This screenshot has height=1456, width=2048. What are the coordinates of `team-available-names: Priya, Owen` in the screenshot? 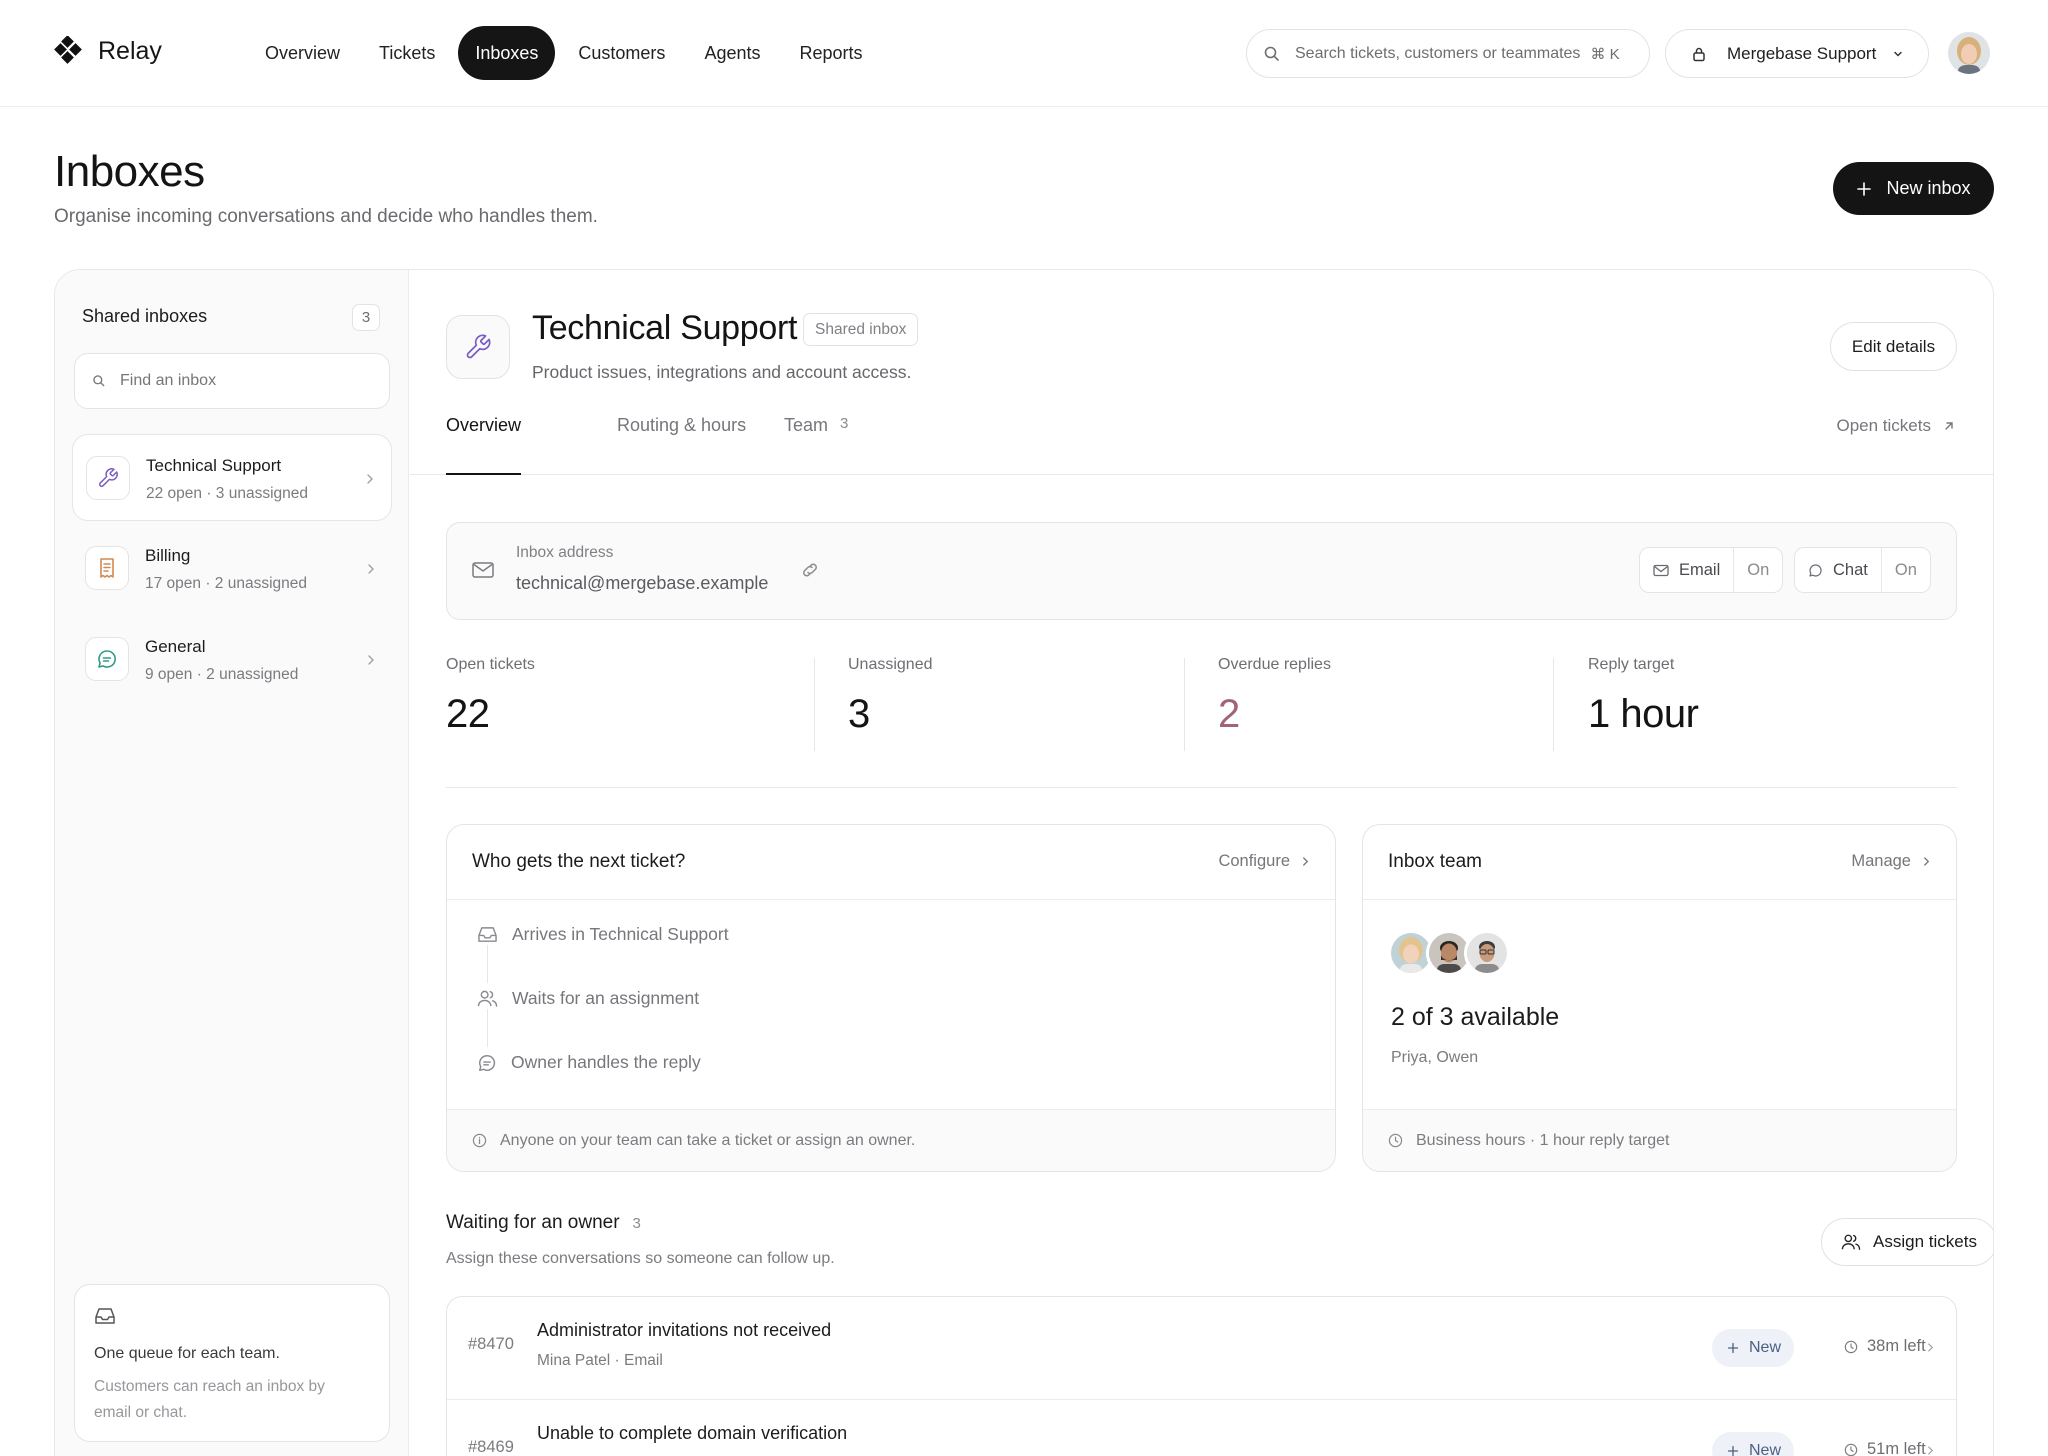 It's located at (1435, 1057).